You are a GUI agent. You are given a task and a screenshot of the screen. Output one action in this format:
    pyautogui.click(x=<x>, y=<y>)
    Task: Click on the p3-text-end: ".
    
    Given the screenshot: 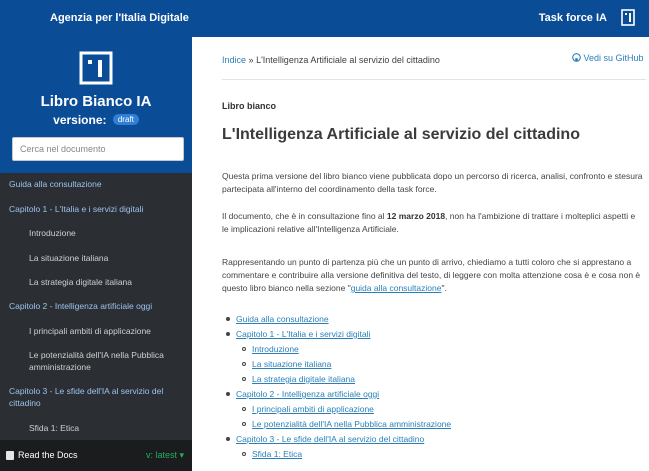 What is the action you would take?
    pyautogui.click(x=444, y=288)
    